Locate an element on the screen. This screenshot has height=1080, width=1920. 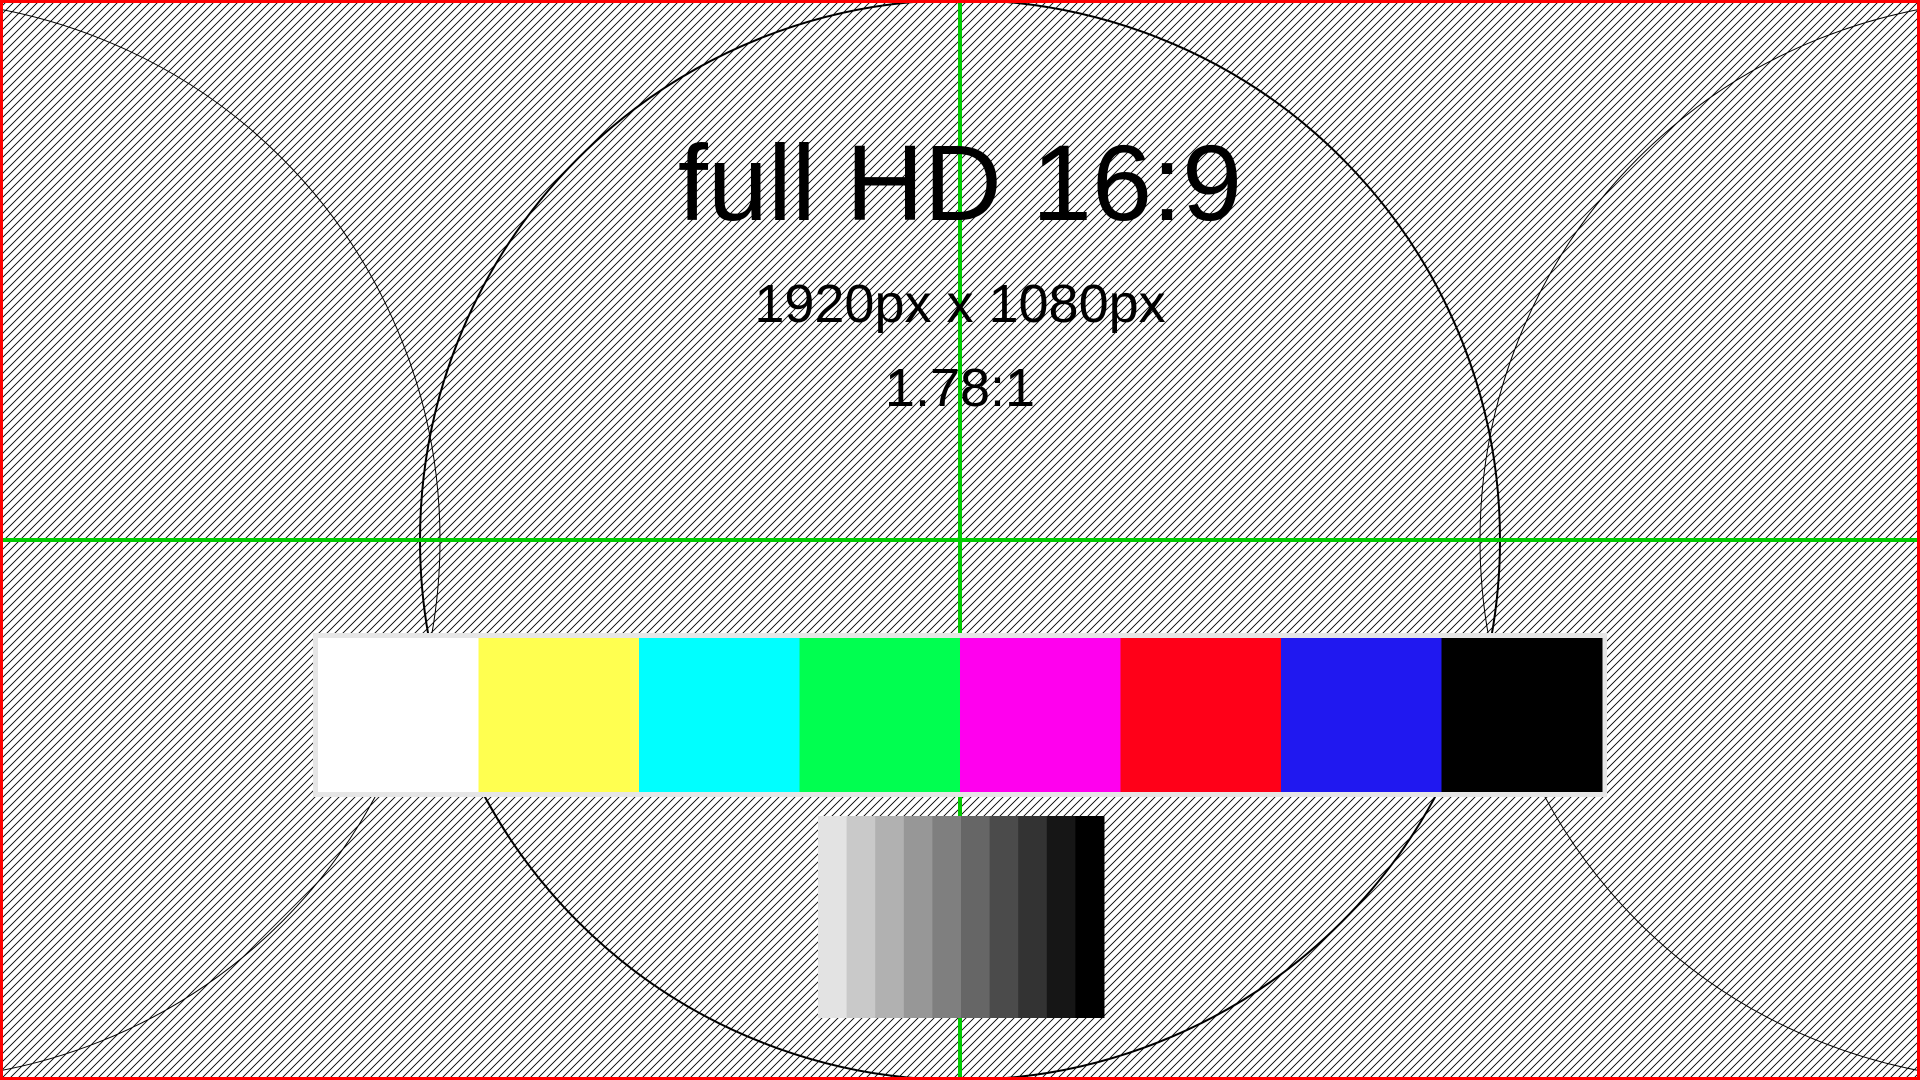
color-bar-green is located at coordinates (880, 715).